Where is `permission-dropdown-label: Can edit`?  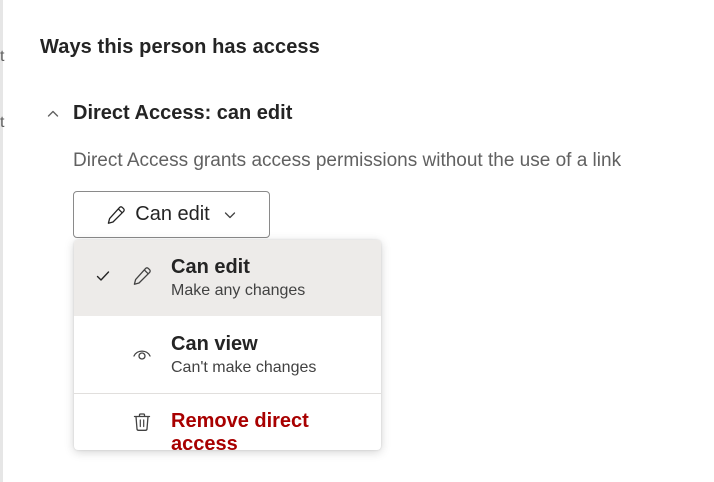 permission-dropdown-label: Can edit is located at coordinates (172, 214).